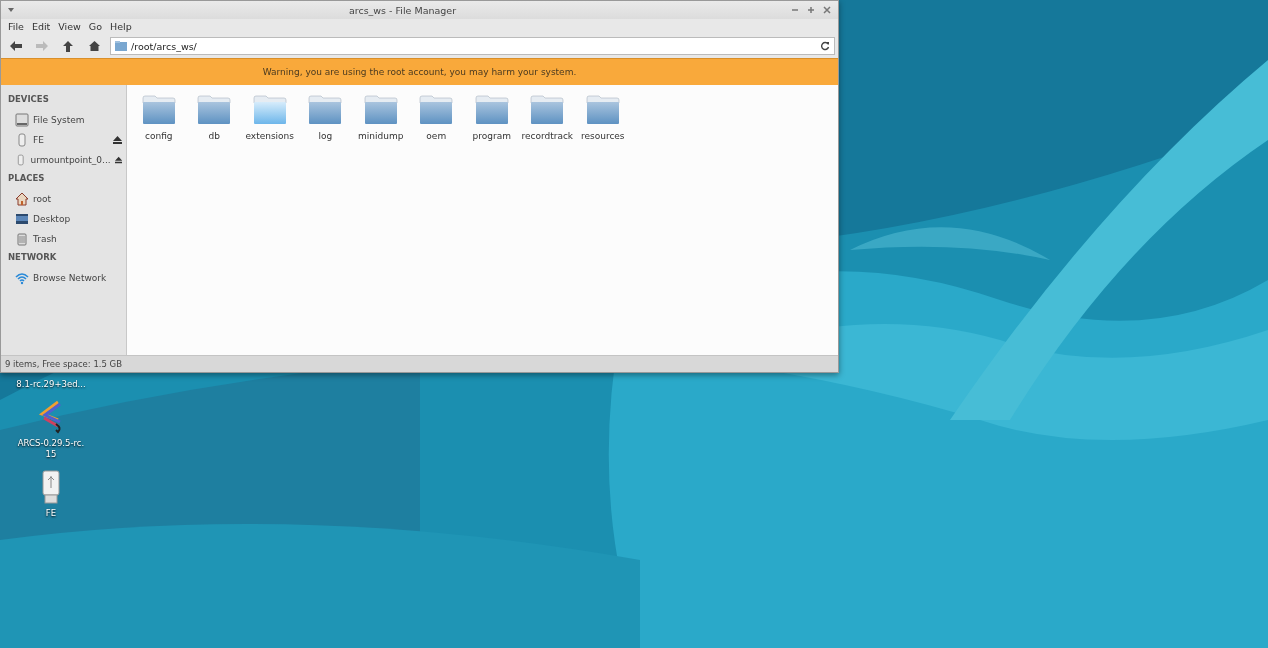 The image size is (1268, 648). I want to click on sidebar-item: File System, so click(77, 120).